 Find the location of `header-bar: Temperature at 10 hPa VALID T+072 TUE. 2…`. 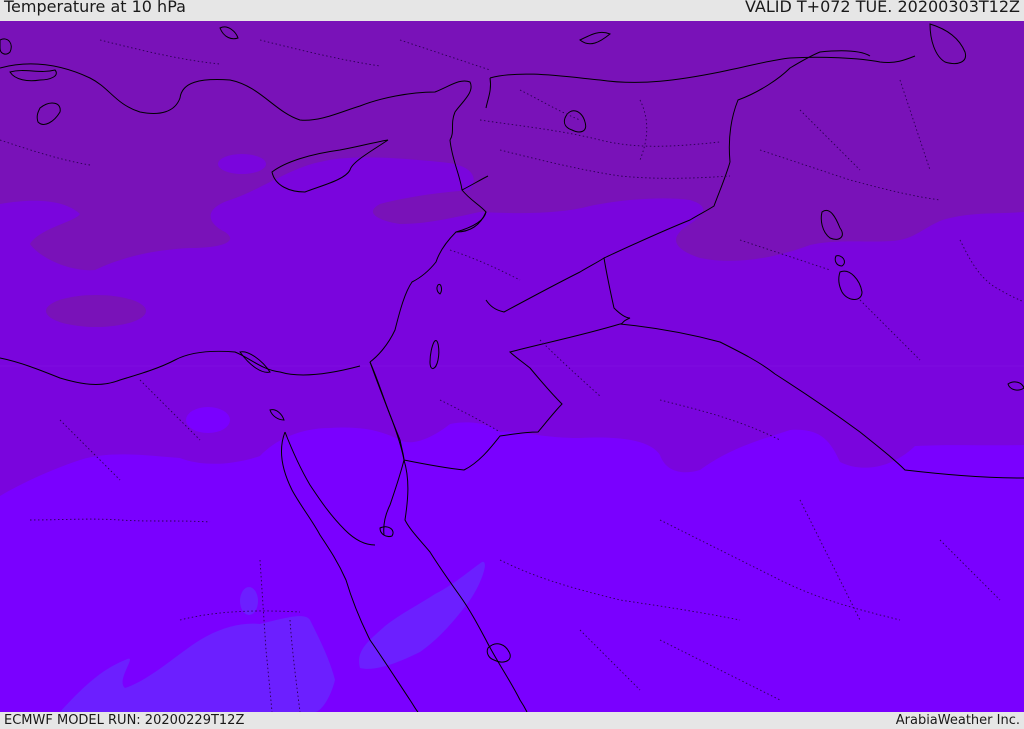

header-bar: Temperature at 10 hPa VALID T+072 TUE. 2… is located at coordinates (512, 10).